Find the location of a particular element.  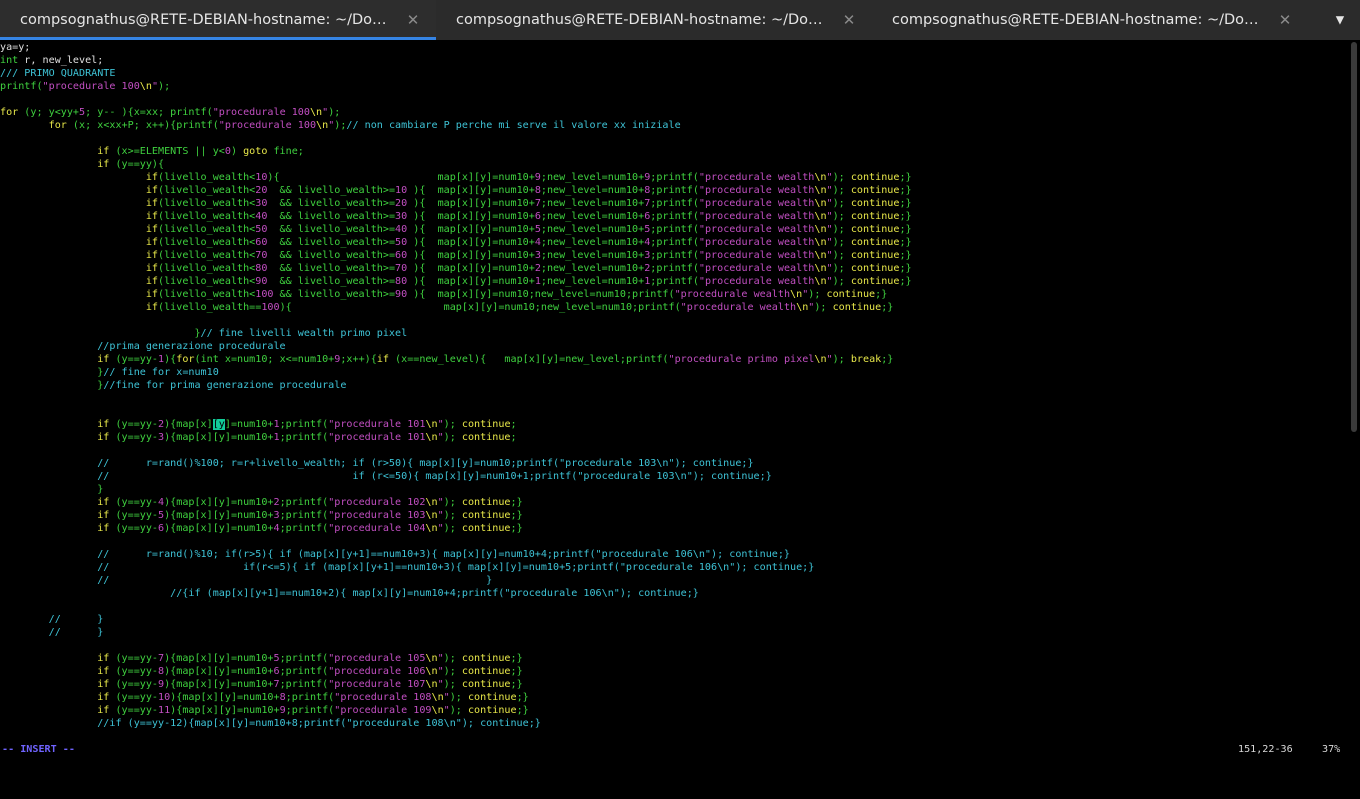

code-token: 11 is located at coordinates (164, 710).